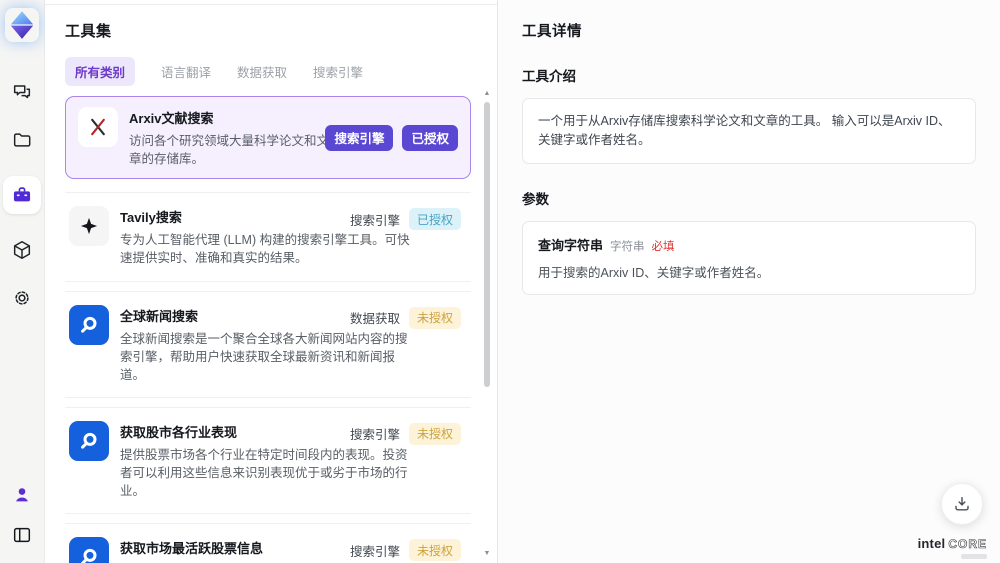 The height and width of the screenshot is (563, 1000). I want to click on download-icon, so click(962, 504).